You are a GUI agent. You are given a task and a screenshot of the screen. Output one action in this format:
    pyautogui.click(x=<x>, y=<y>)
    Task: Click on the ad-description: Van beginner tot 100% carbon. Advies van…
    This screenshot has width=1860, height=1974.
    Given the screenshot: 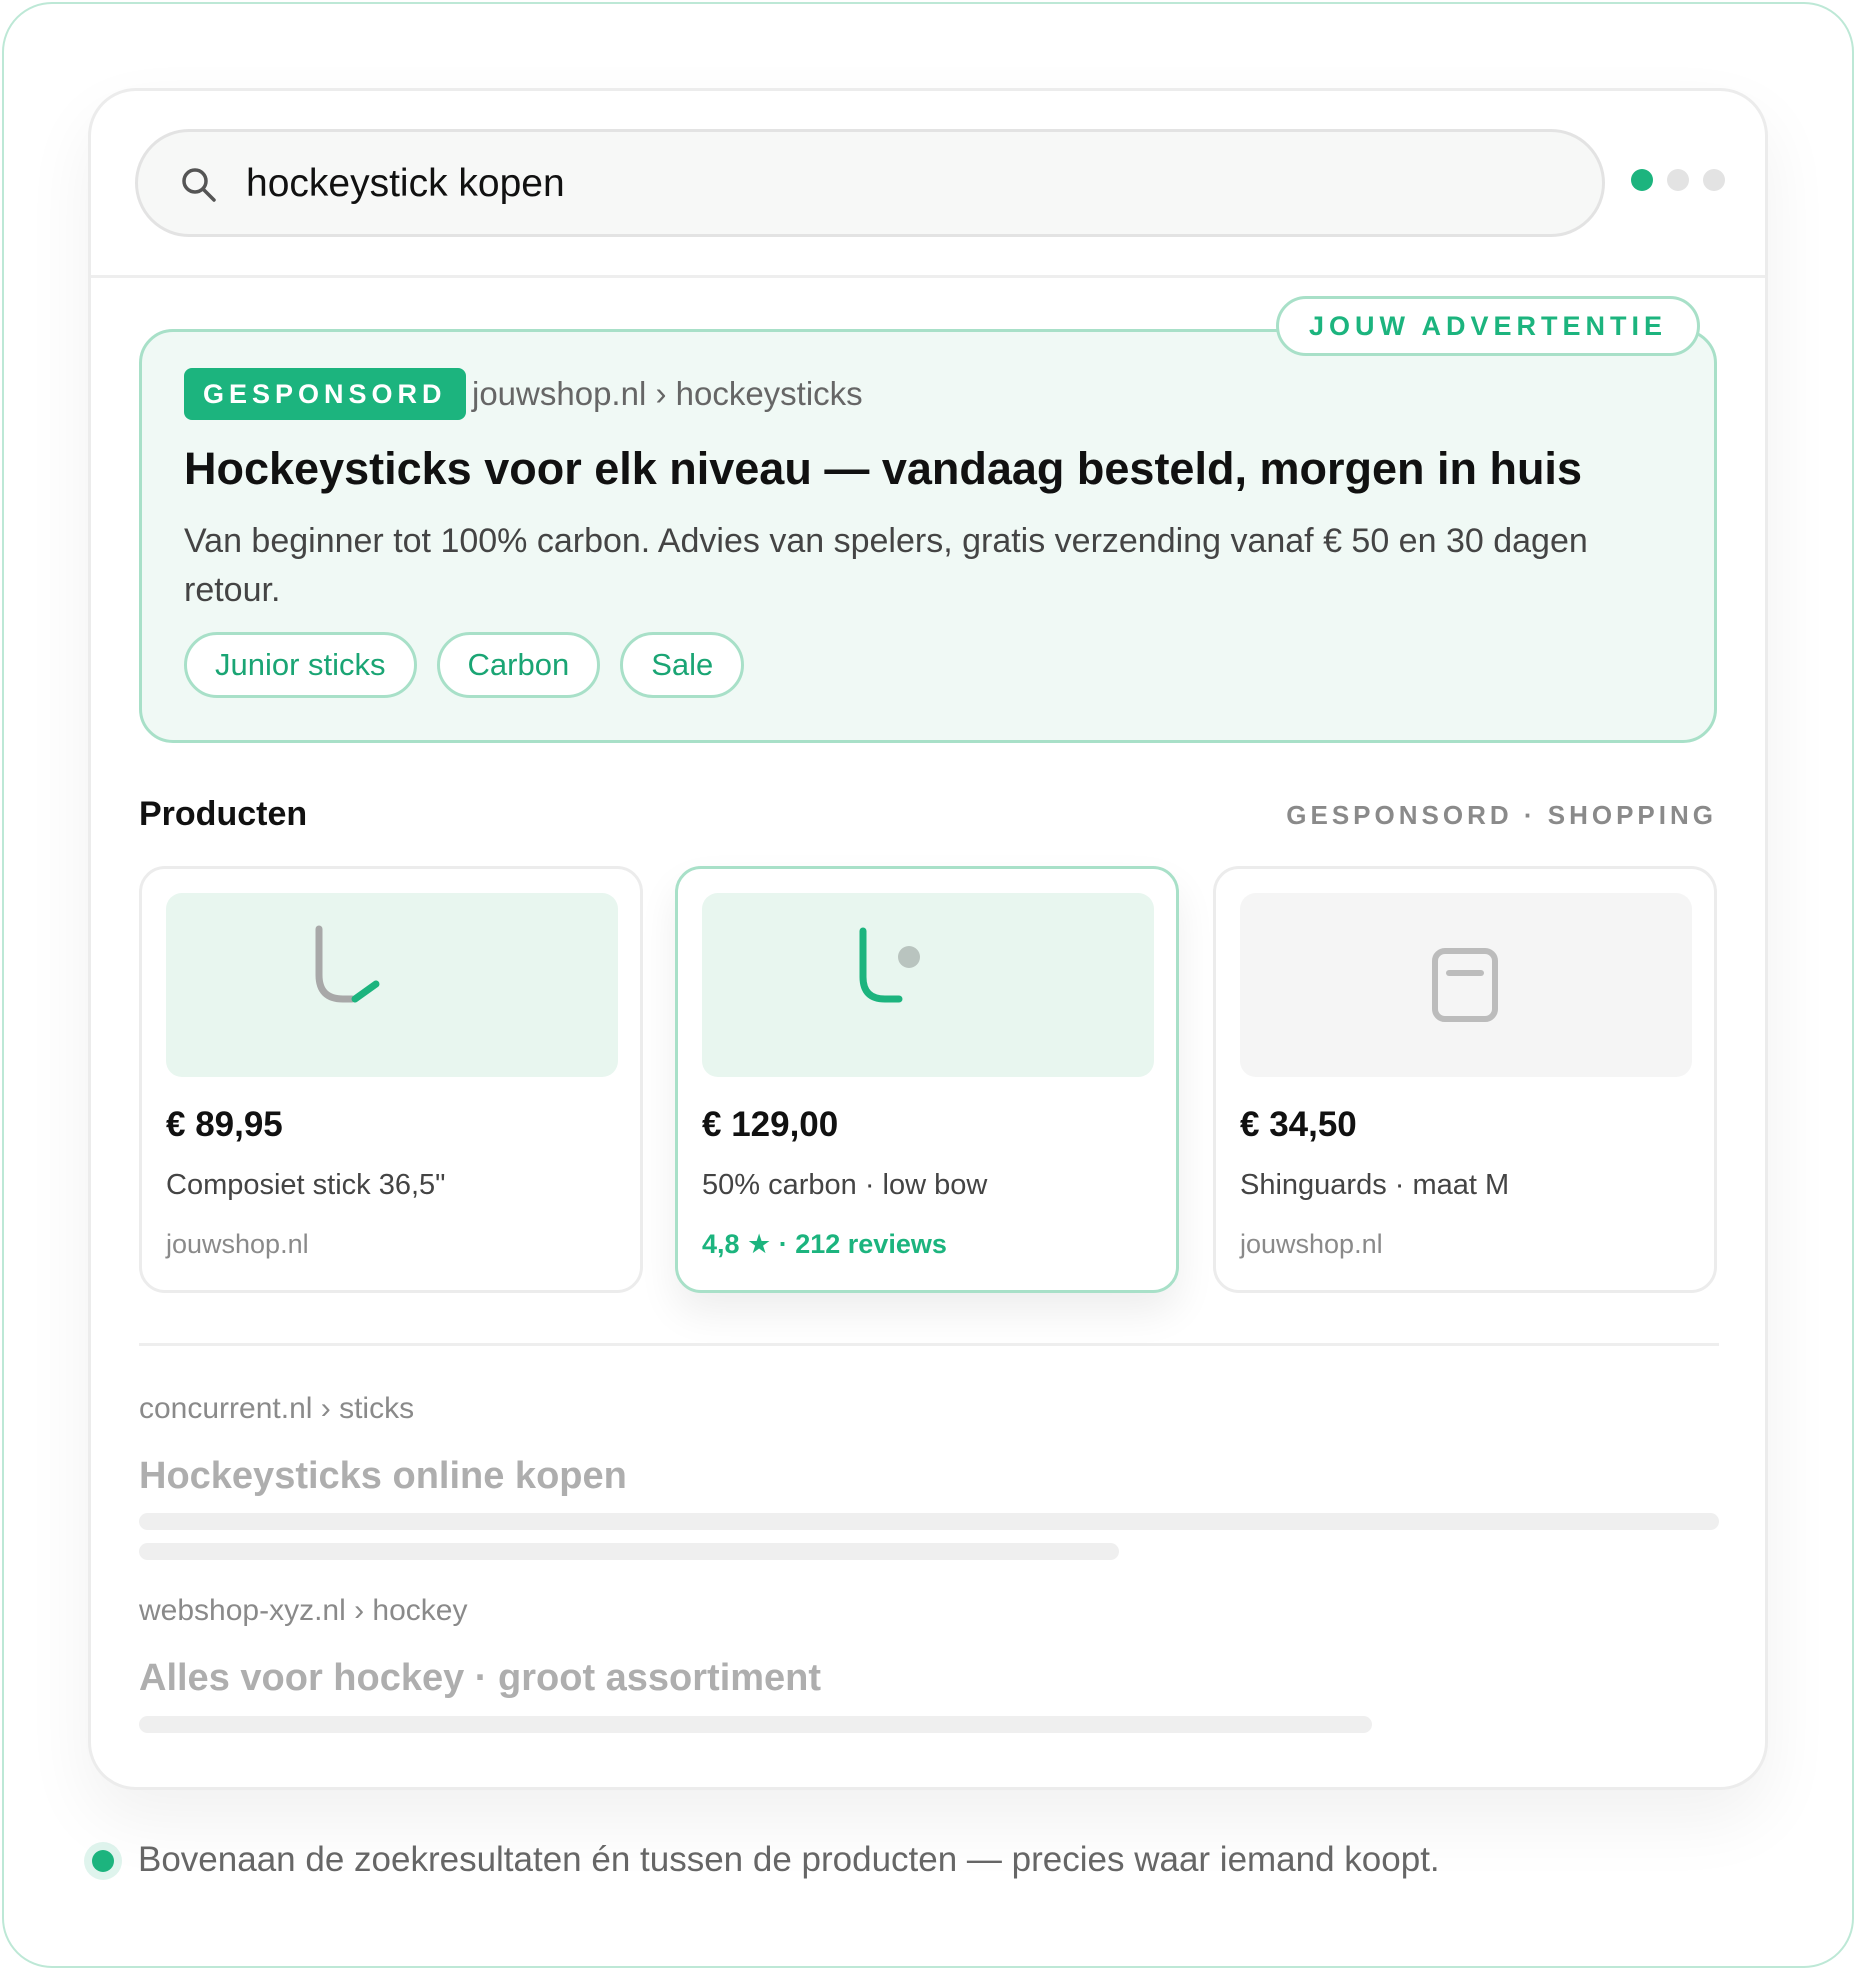 What is the action you would take?
    pyautogui.click(x=886, y=565)
    